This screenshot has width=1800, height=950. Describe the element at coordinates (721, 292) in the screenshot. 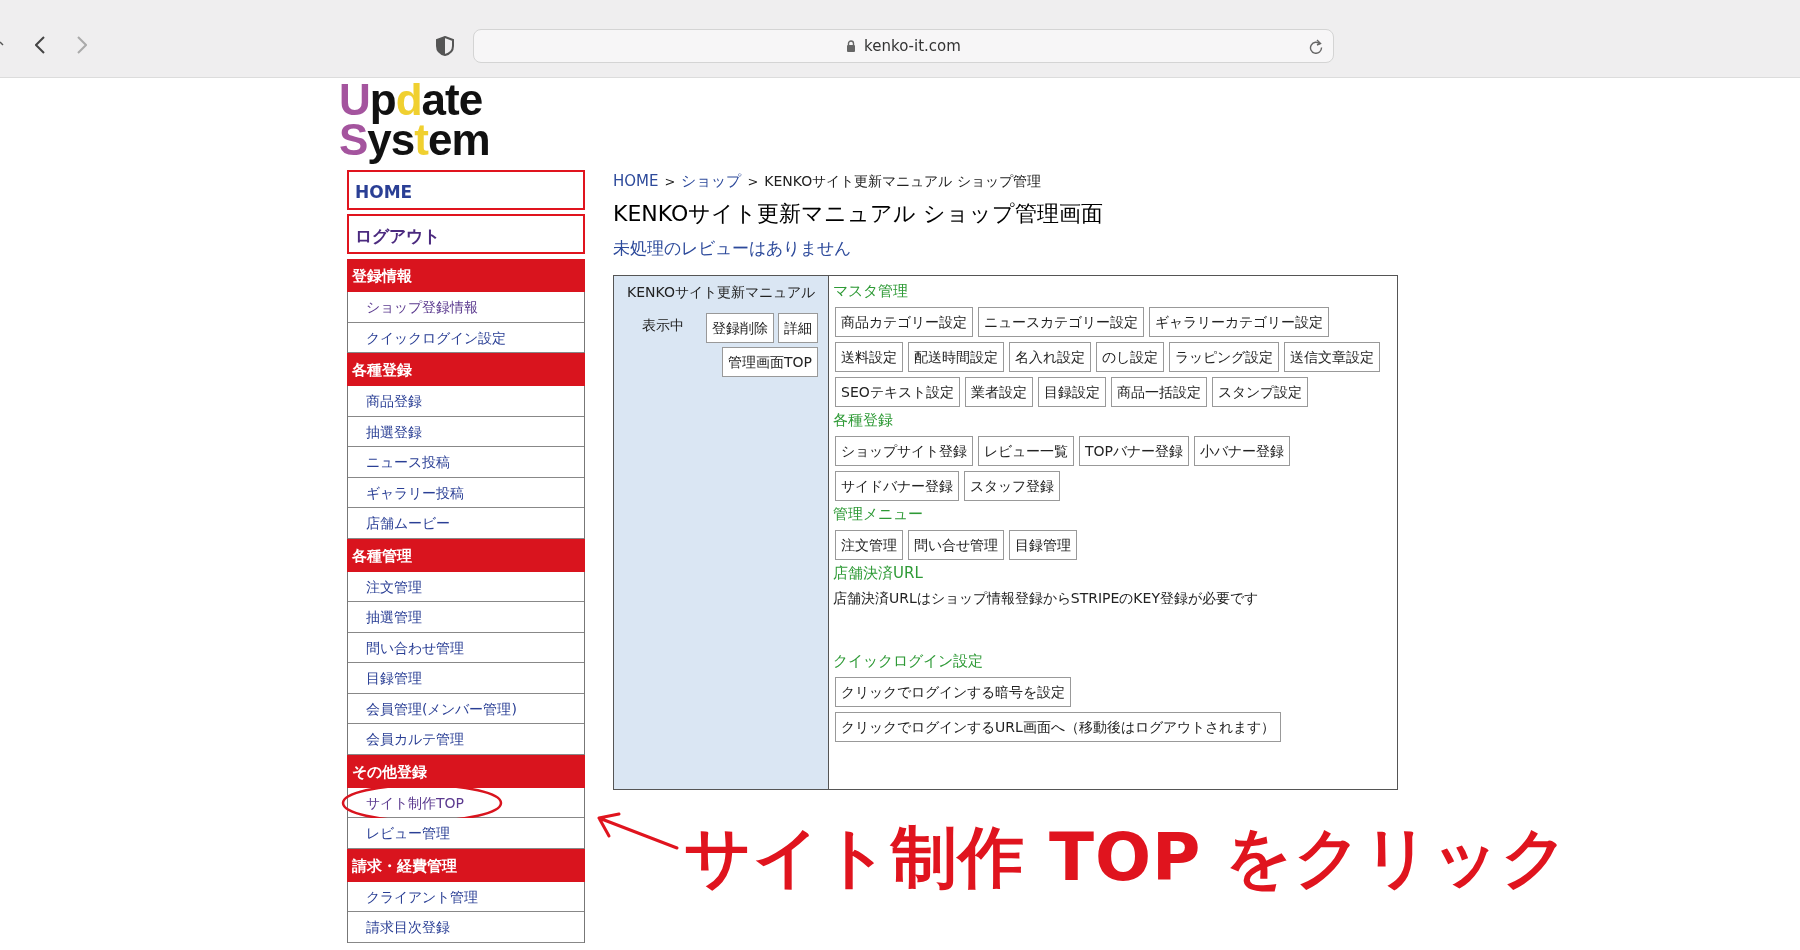

I see `shop-name: KENKOサイト更新マニュアル` at that location.